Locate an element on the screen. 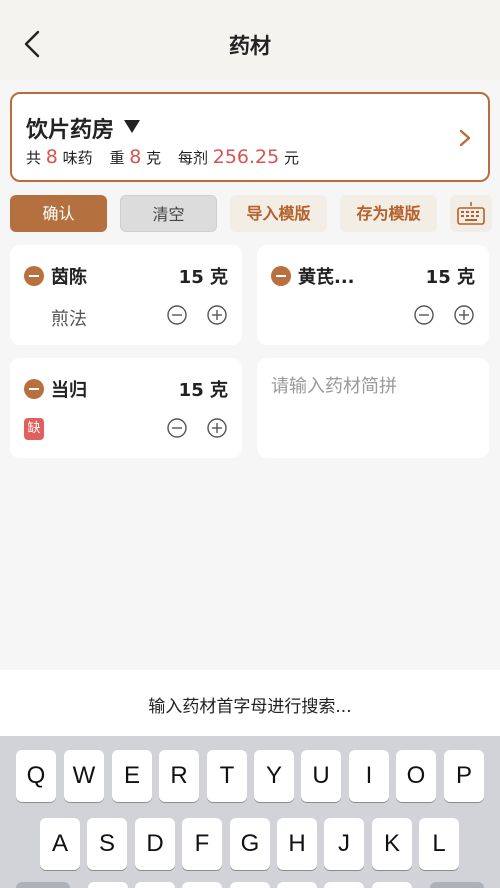 This screenshot has height=888, width=500. key-j: J is located at coordinates (344, 844).